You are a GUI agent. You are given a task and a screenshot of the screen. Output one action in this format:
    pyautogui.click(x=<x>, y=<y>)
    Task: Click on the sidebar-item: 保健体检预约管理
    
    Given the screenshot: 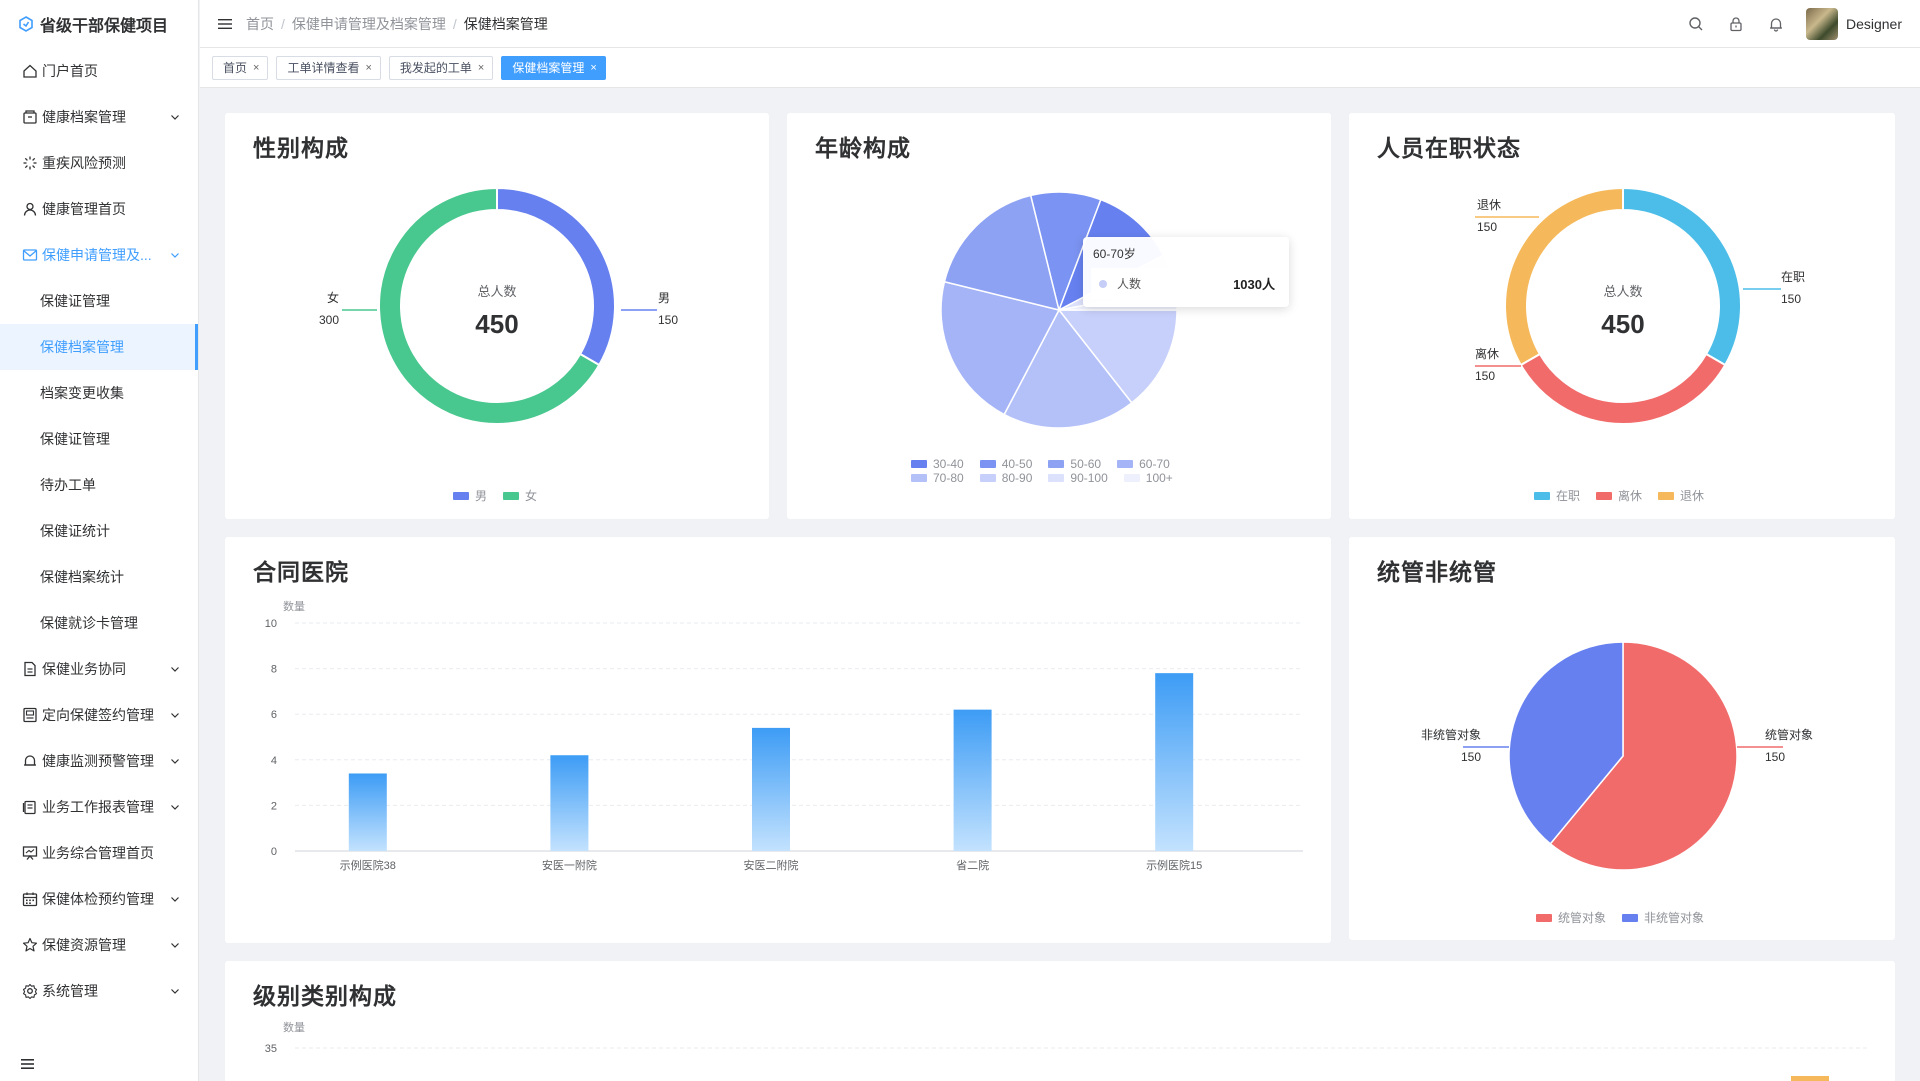 What is the action you would take?
    pyautogui.click(x=99, y=899)
    